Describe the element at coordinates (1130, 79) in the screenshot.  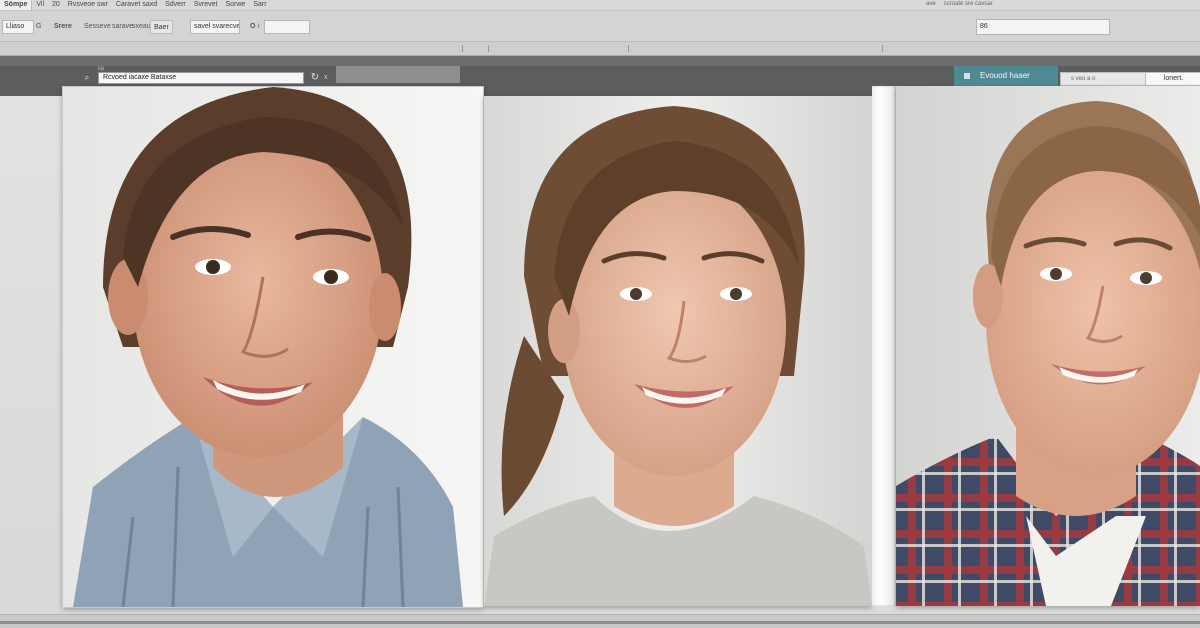
I see `right-panel: s veo a o lonert.` at that location.